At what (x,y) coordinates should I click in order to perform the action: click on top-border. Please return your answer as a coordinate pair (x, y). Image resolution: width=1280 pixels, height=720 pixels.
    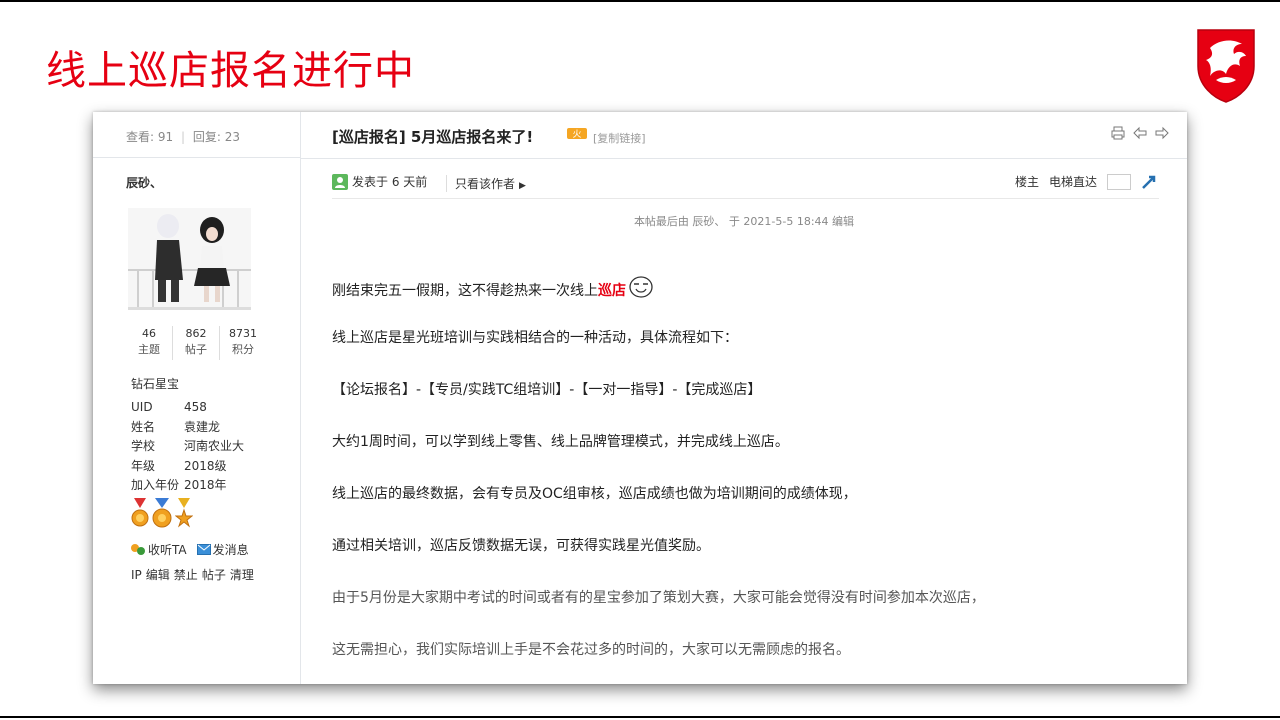
    Looking at the image, I should click on (640, 1).